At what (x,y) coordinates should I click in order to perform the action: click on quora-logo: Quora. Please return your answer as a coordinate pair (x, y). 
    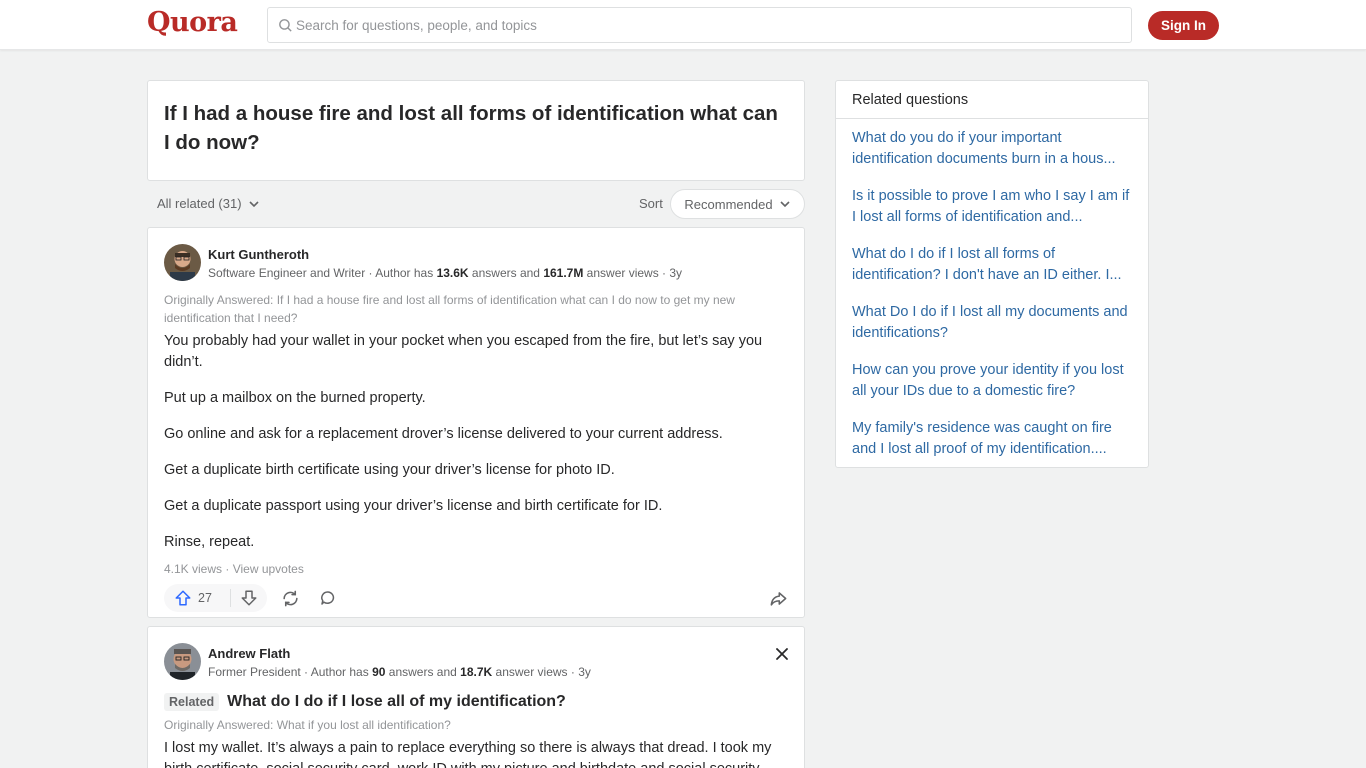
    Looking at the image, I should click on (192, 22).